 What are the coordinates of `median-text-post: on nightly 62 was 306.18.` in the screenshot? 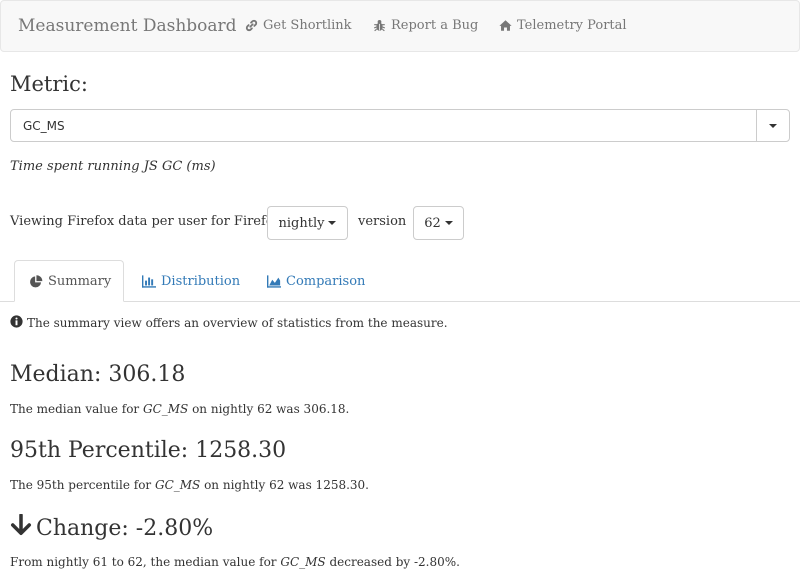 It's located at (269, 409).